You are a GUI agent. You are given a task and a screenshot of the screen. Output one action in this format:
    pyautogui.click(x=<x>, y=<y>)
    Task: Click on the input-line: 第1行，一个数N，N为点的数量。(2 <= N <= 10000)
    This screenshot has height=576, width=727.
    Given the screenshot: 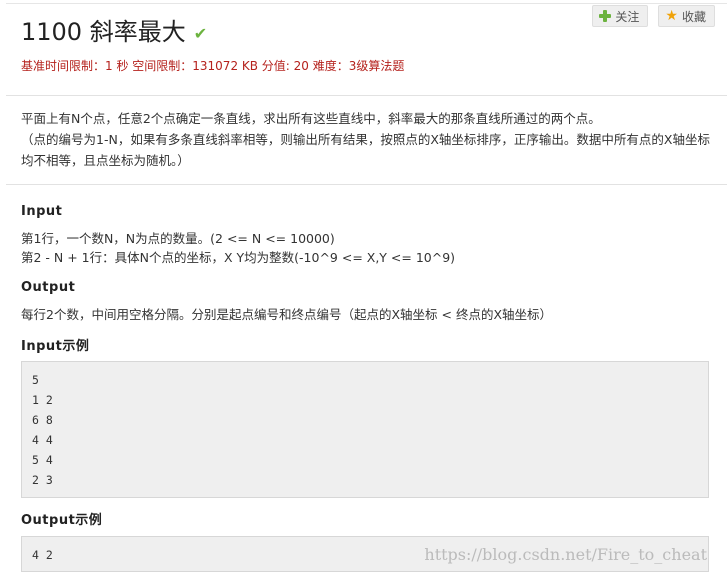 What is the action you would take?
    pyautogui.click(x=178, y=238)
    